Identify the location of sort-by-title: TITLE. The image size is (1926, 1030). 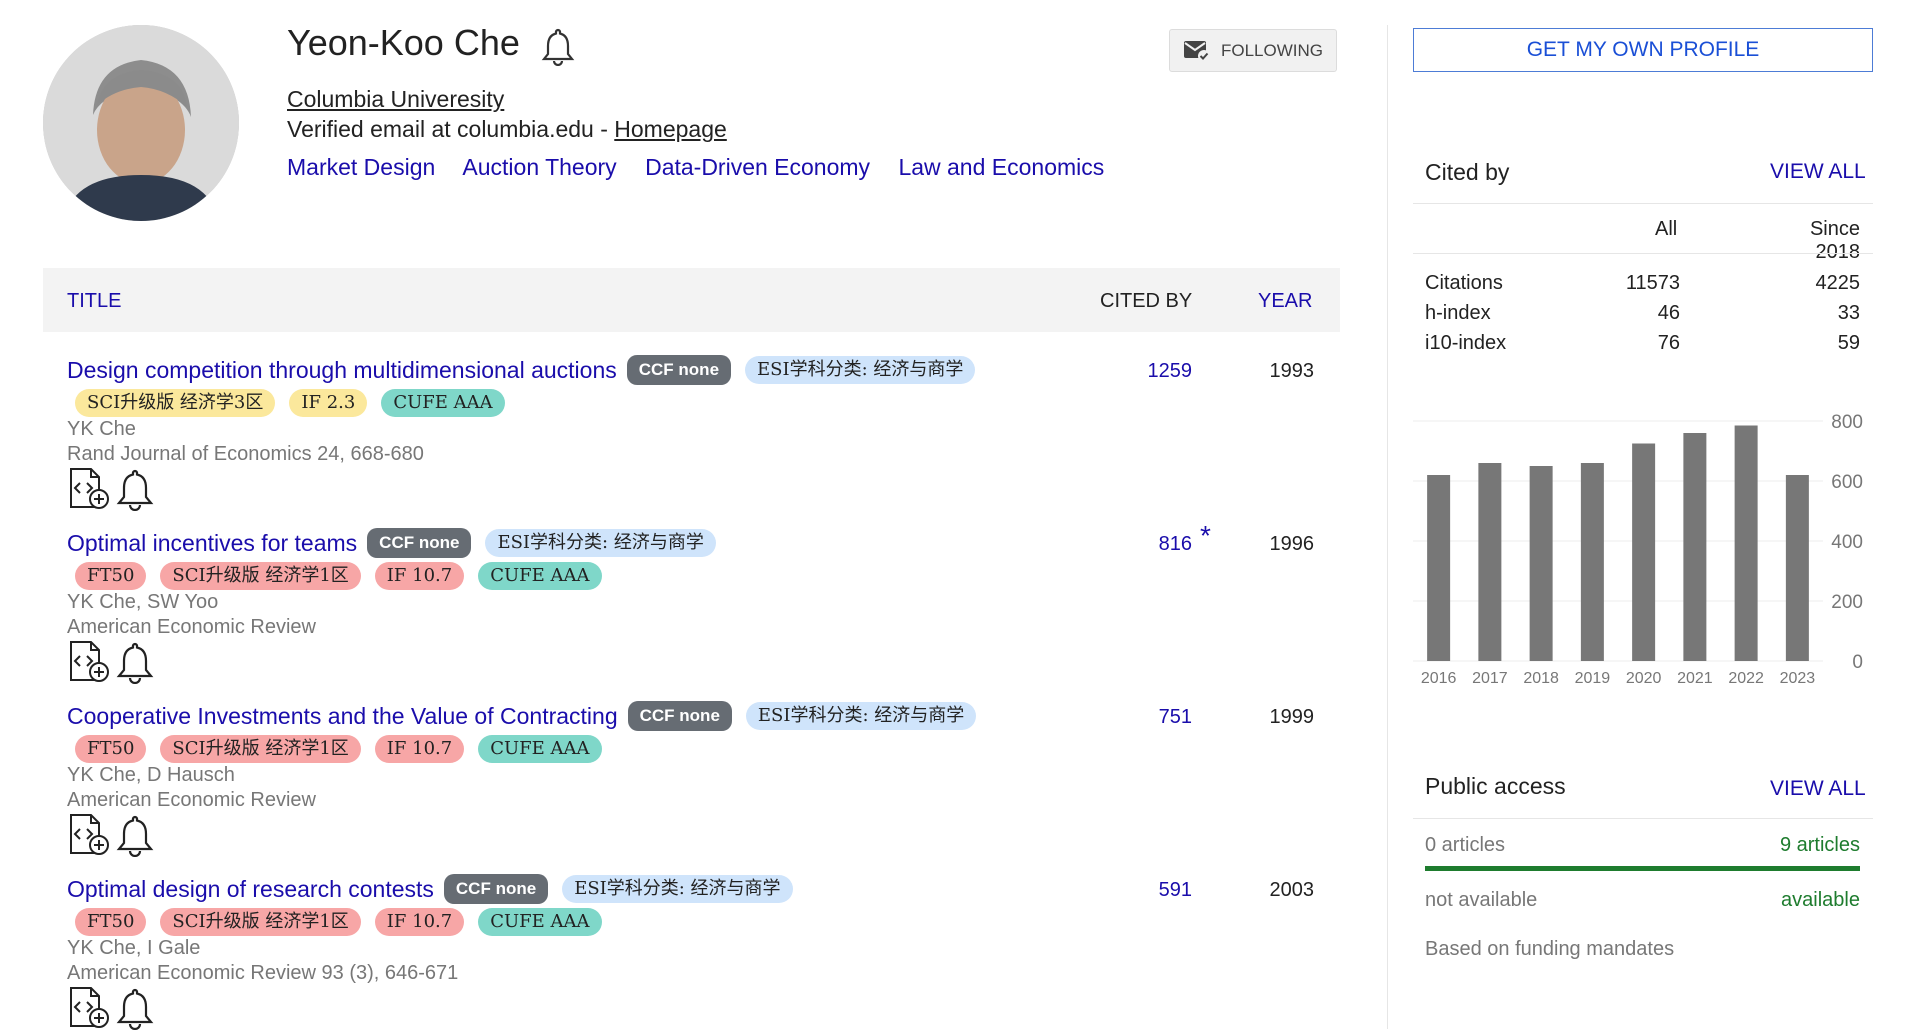
(94, 301).